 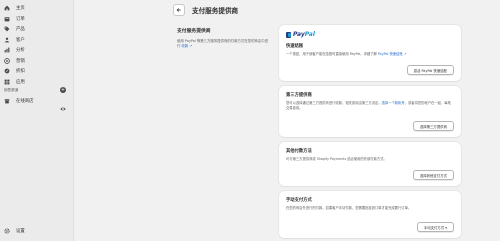 What do you see at coordinates (20, 30) in the screenshot?
I see `sidebar-item-label: 产品` at bounding box center [20, 30].